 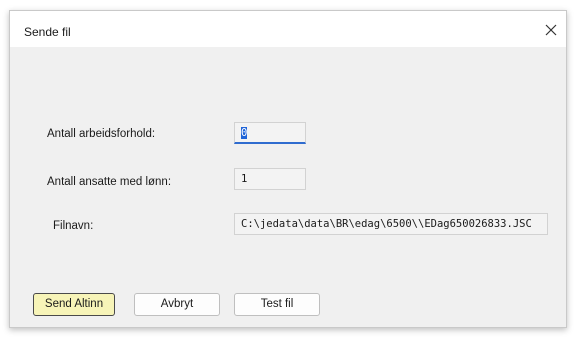 What do you see at coordinates (47, 32) in the screenshot?
I see `dialog-title: Sende fil` at bounding box center [47, 32].